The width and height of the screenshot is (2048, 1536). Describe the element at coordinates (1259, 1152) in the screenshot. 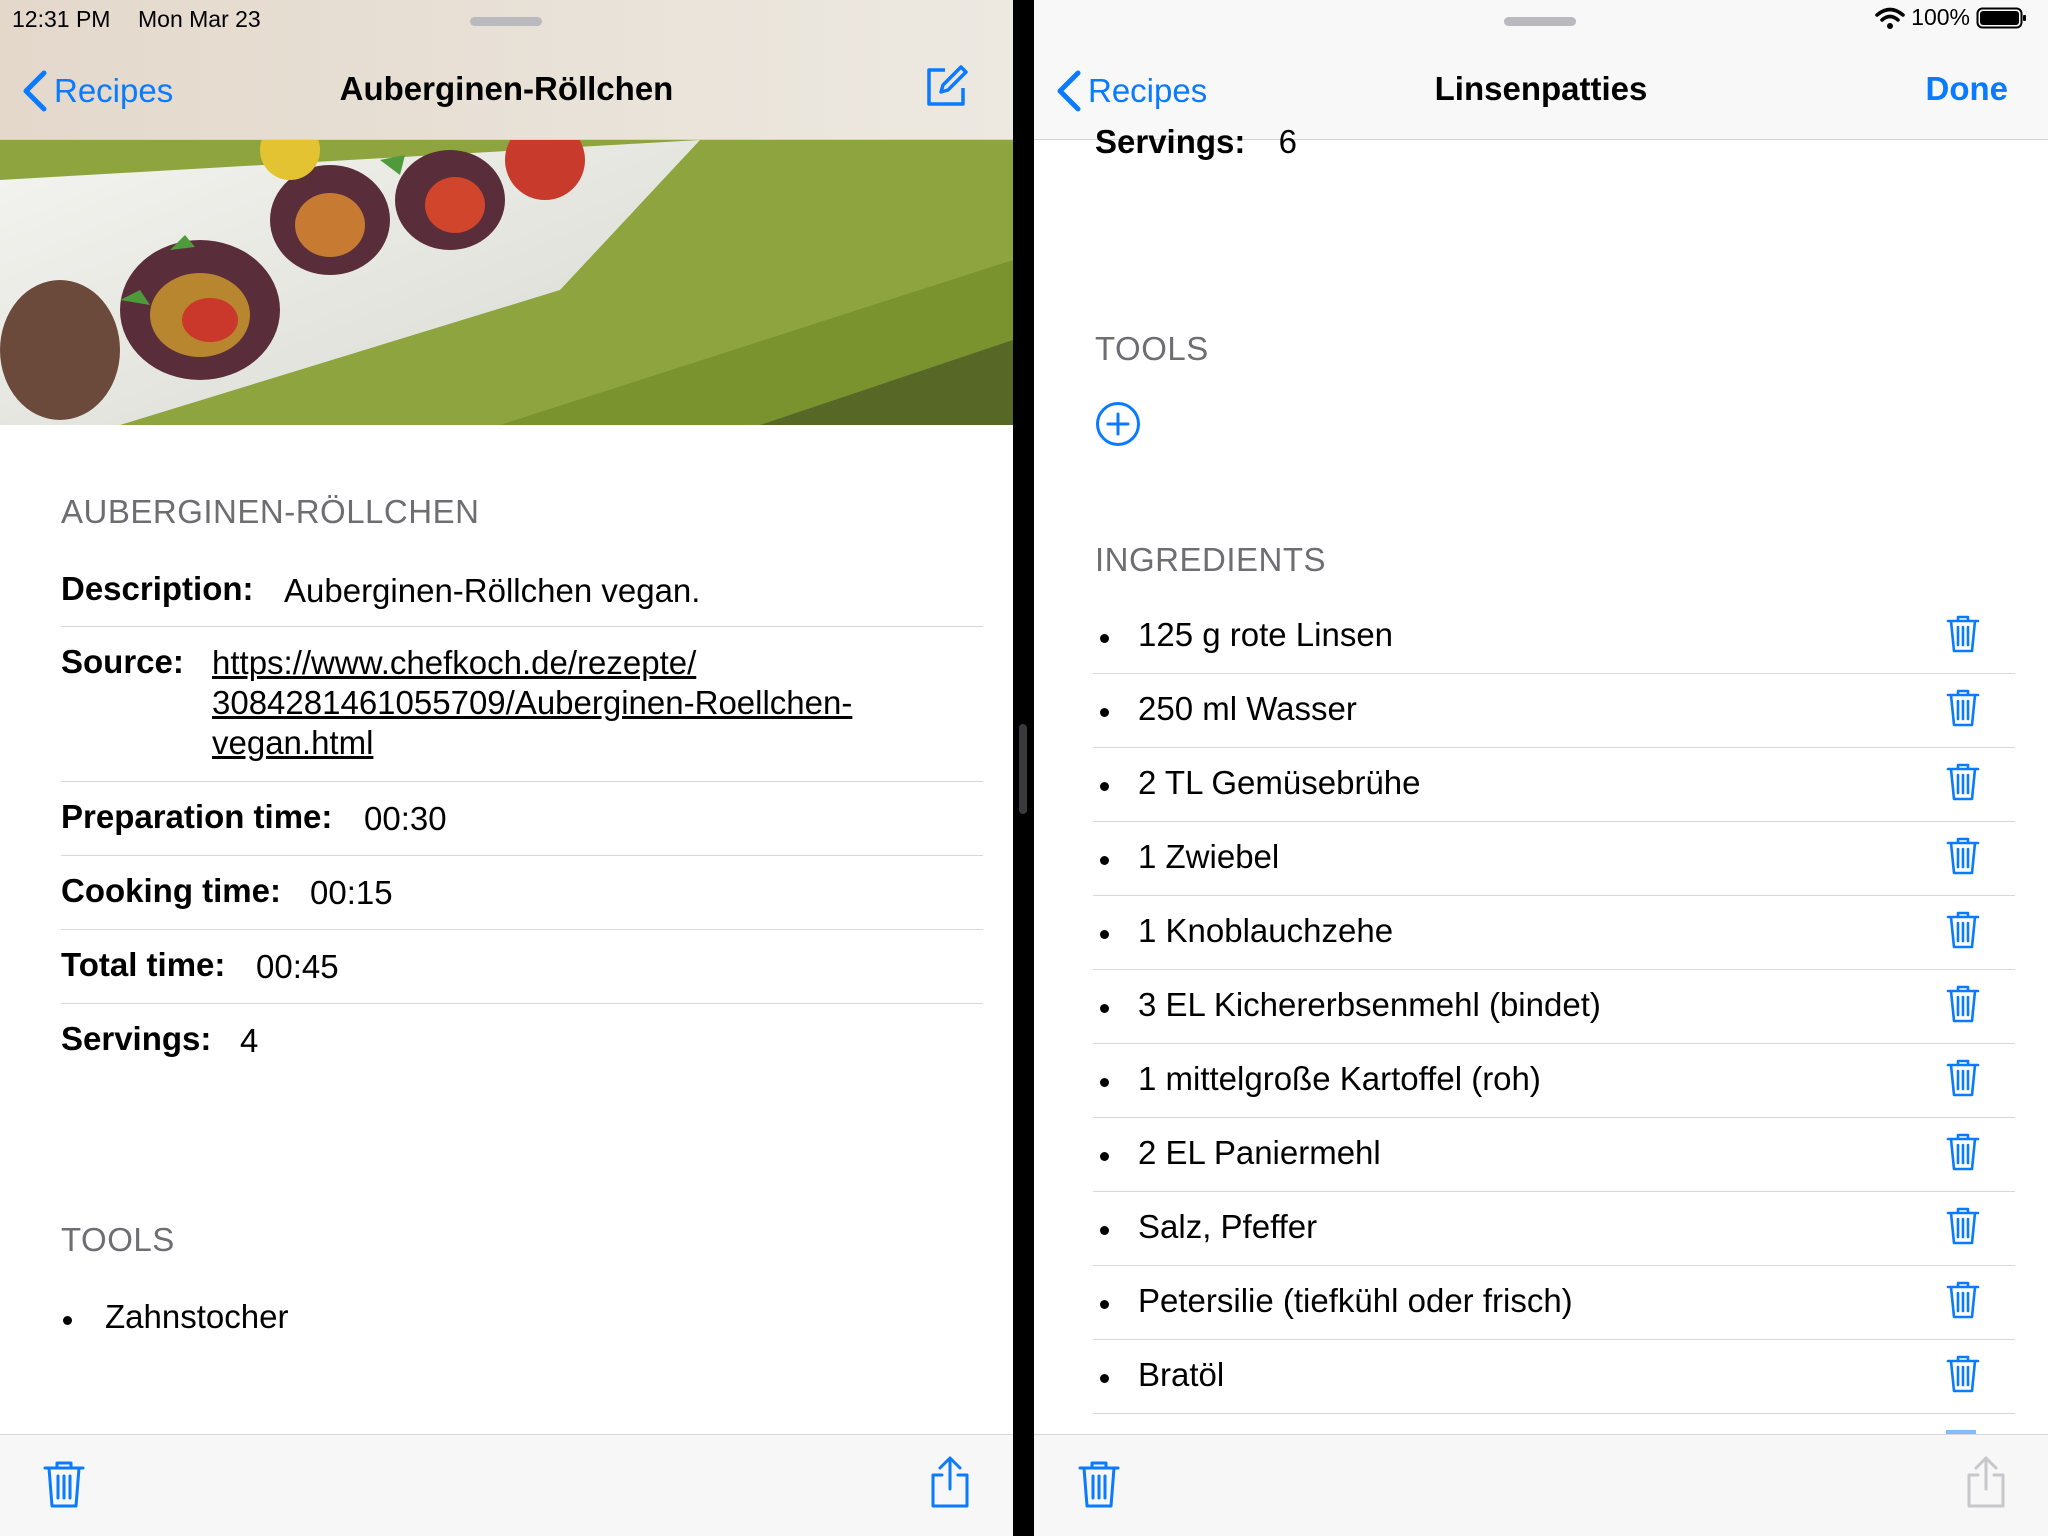

I see `ingredient-label: 2 EL Paniermehl` at that location.